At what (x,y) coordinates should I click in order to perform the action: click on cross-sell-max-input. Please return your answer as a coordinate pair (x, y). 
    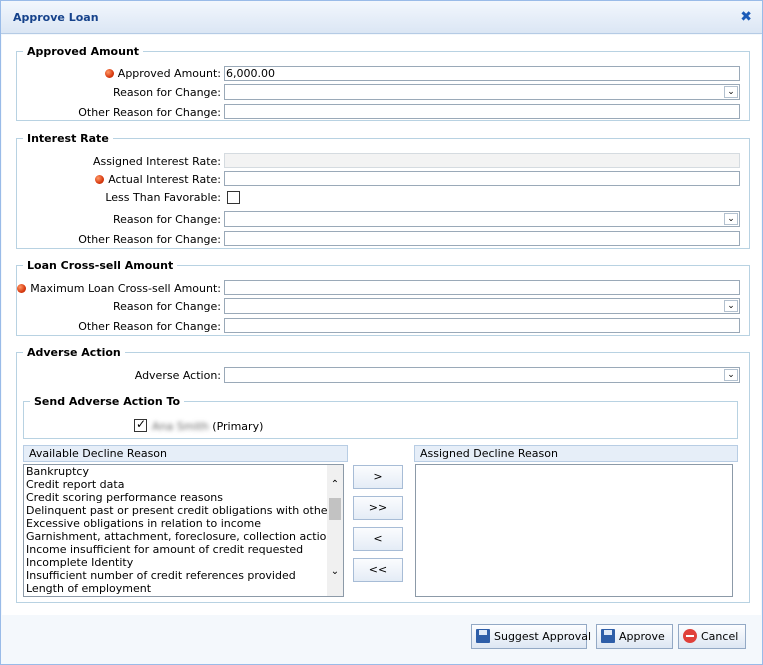
    Looking at the image, I should click on (482, 287).